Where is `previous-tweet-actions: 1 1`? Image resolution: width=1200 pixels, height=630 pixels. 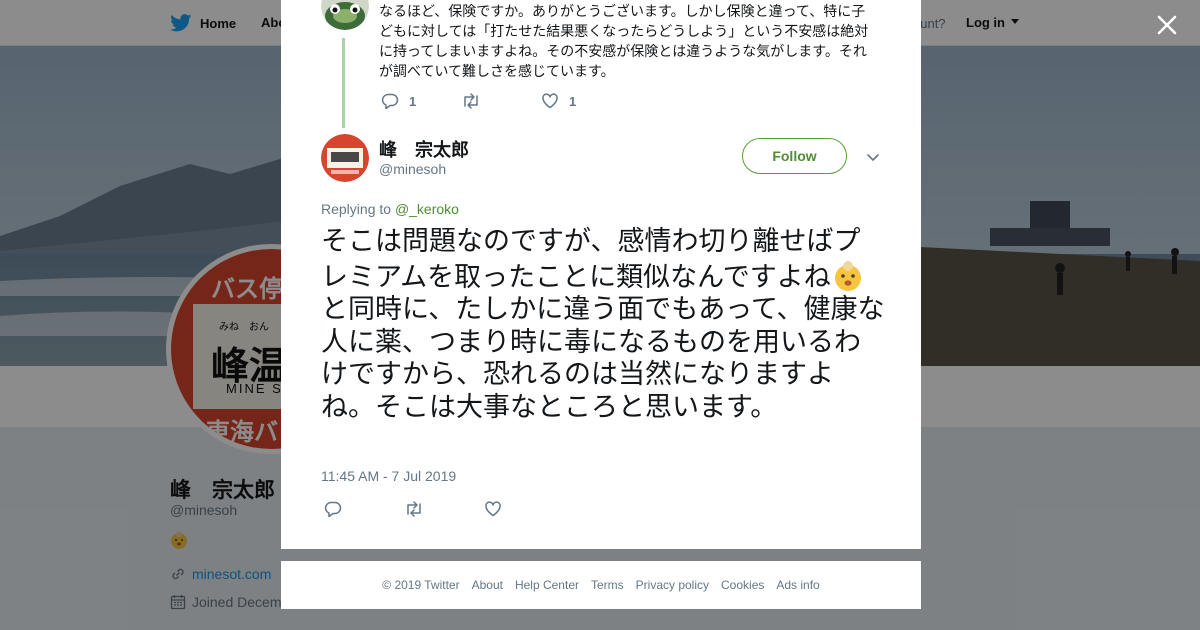
previous-tweet-actions: 1 1 is located at coordinates (501, 101).